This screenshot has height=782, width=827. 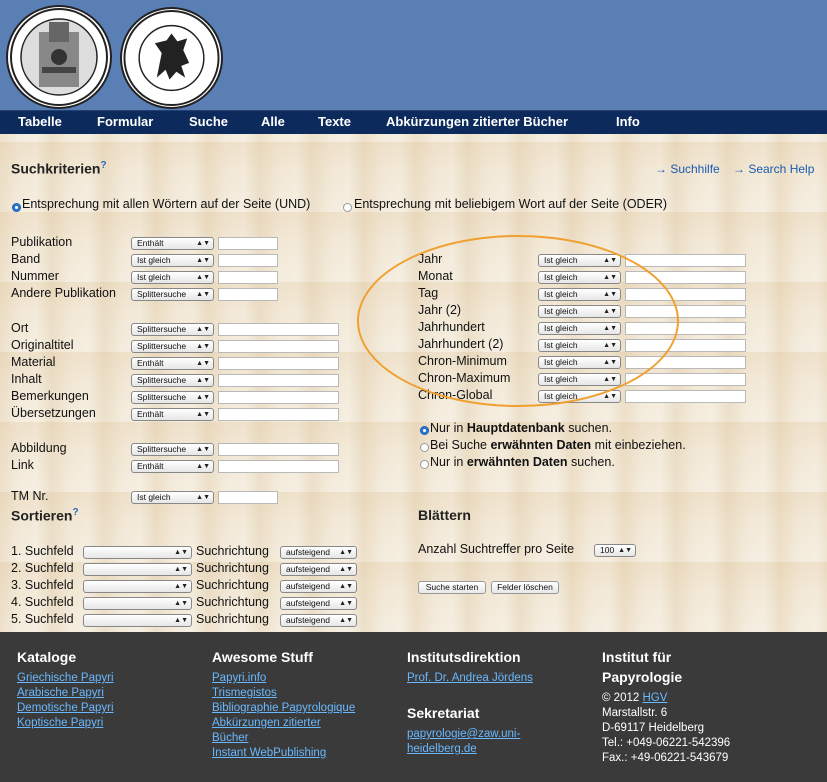 I want to click on nav-info: Info, so click(x=628, y=121).